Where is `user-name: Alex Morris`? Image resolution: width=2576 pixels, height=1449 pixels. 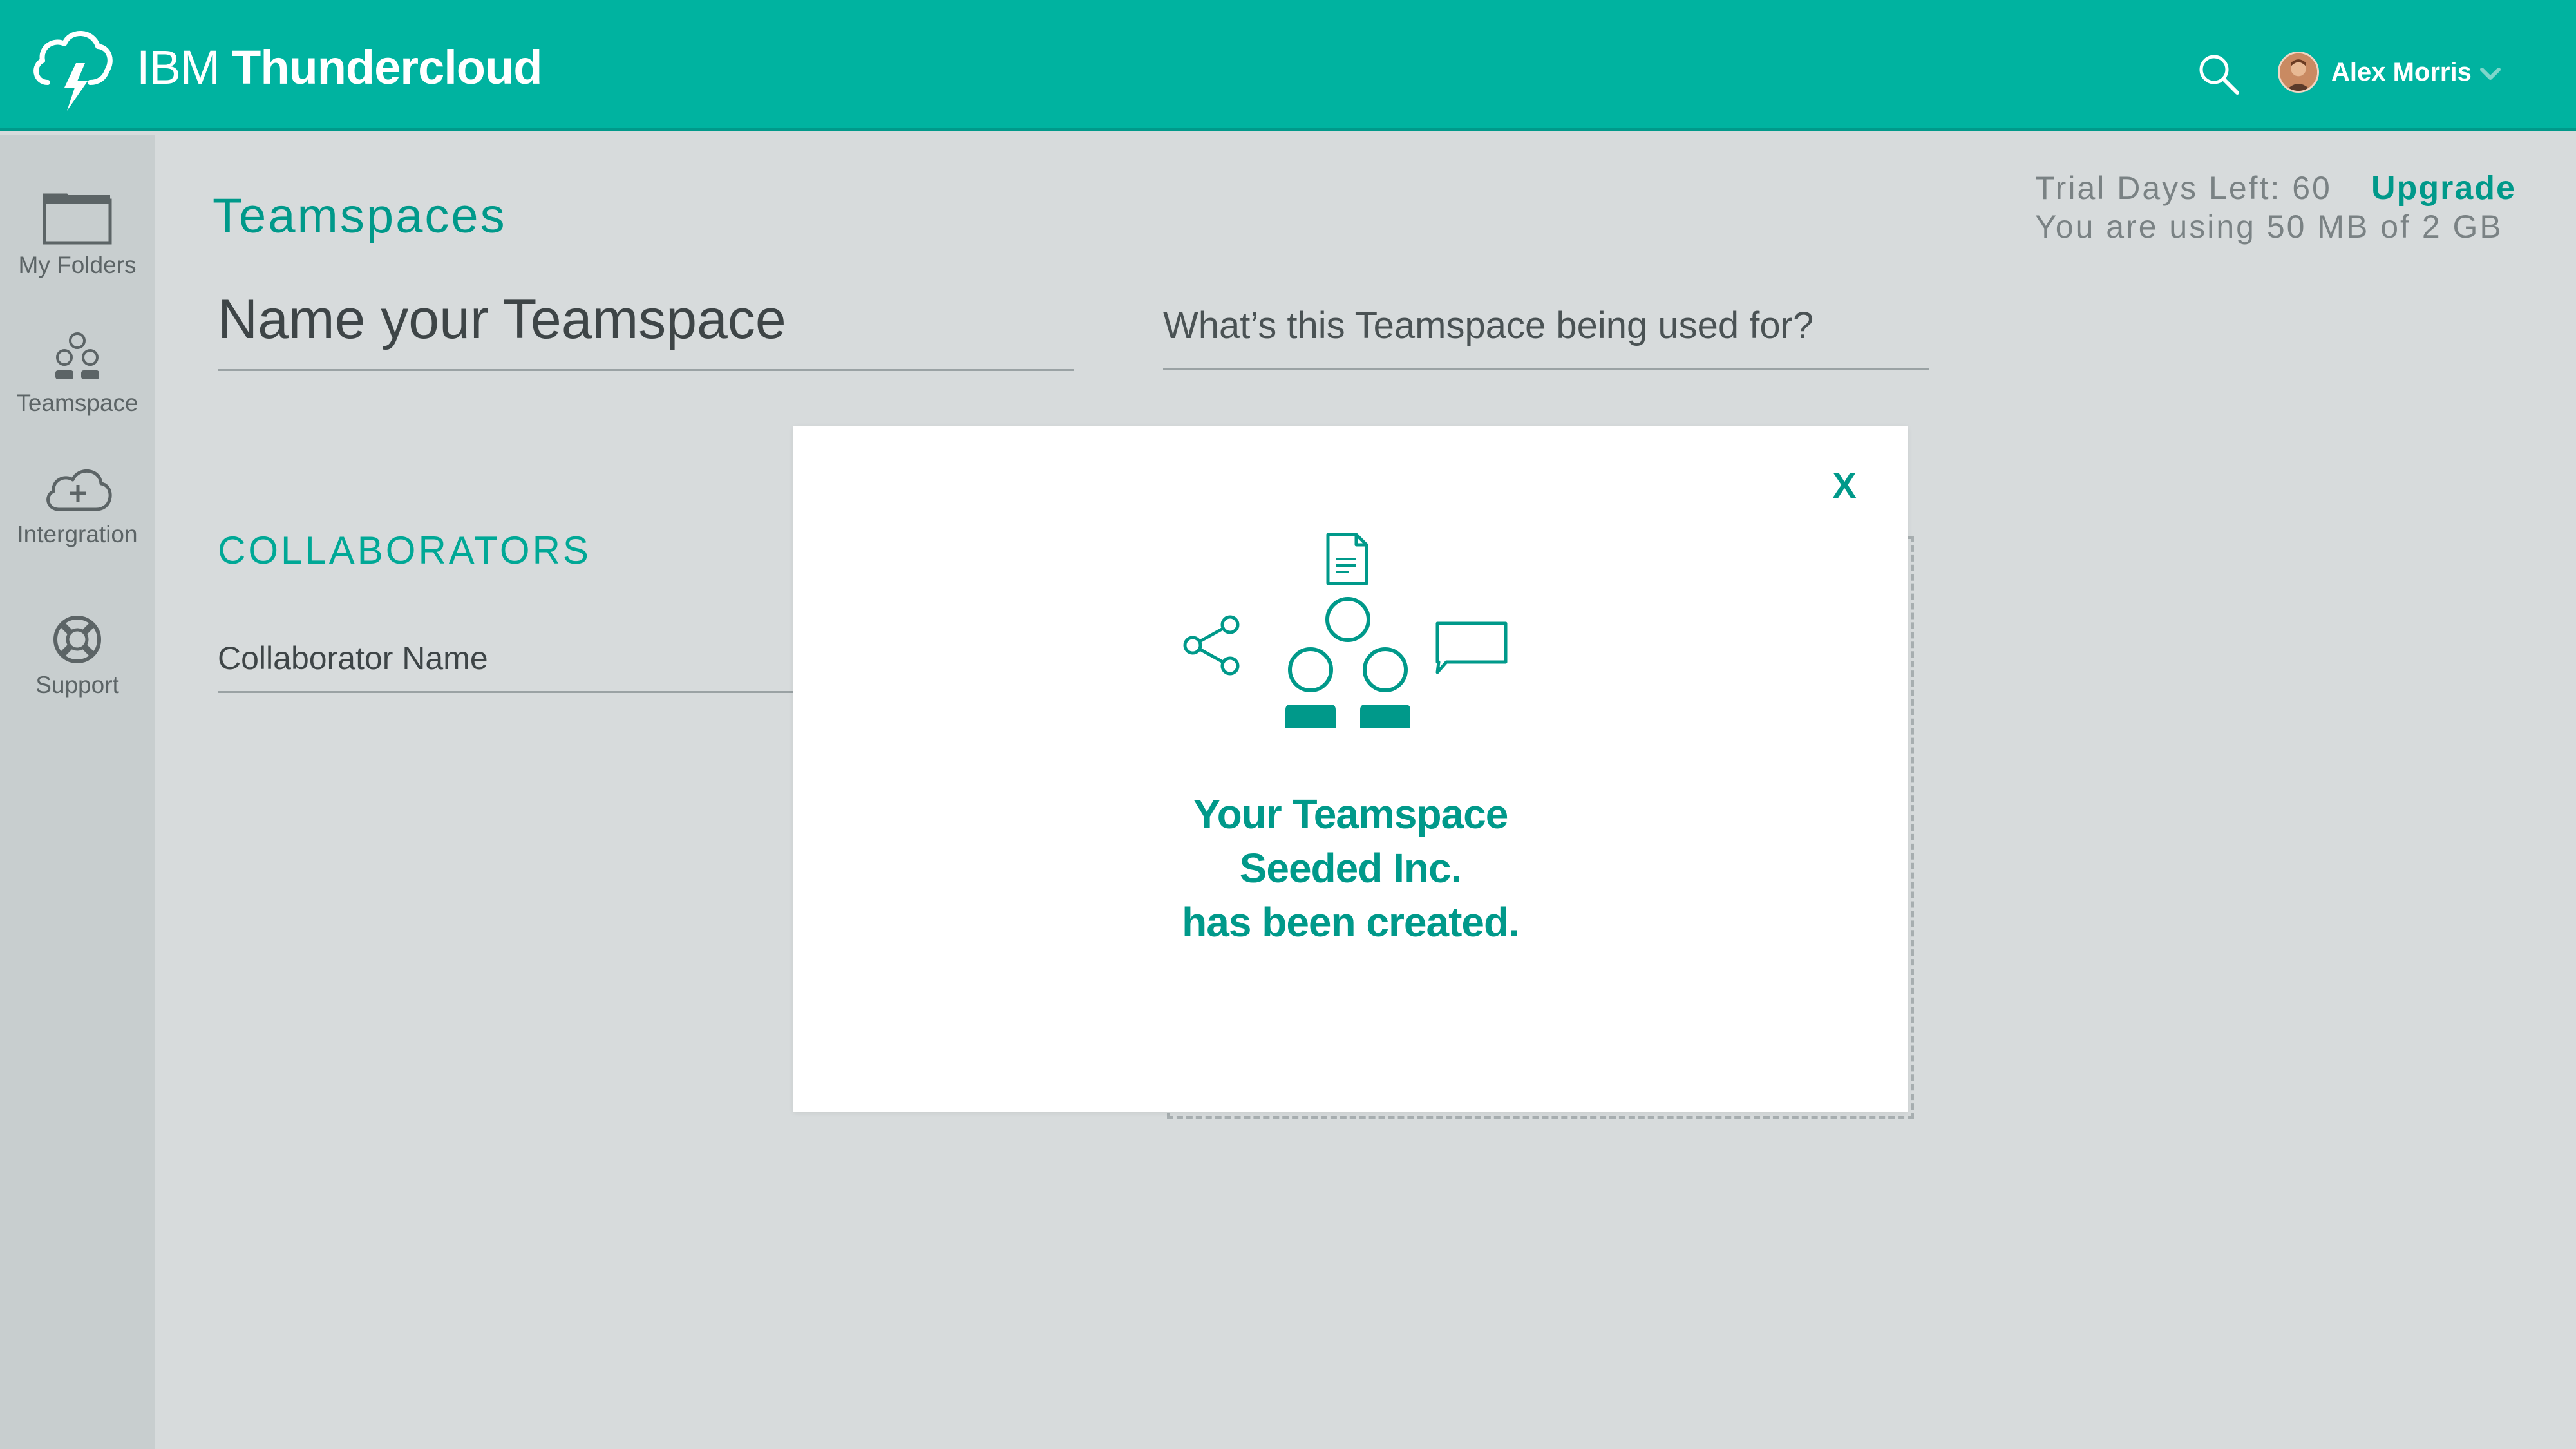 user-name: Alex Morris is located at coordinates (2401, 72).